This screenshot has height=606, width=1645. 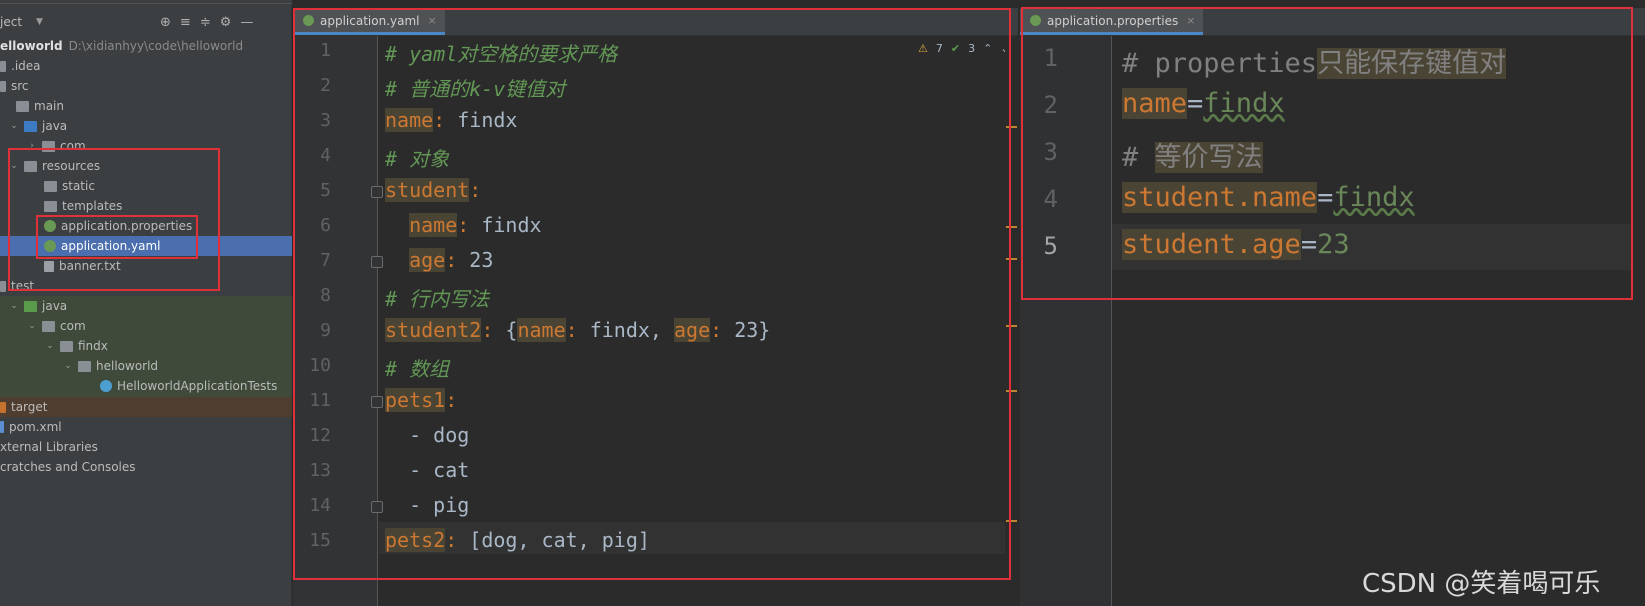 I want to click on tree-item-target: target, so click(x=146, y=407).